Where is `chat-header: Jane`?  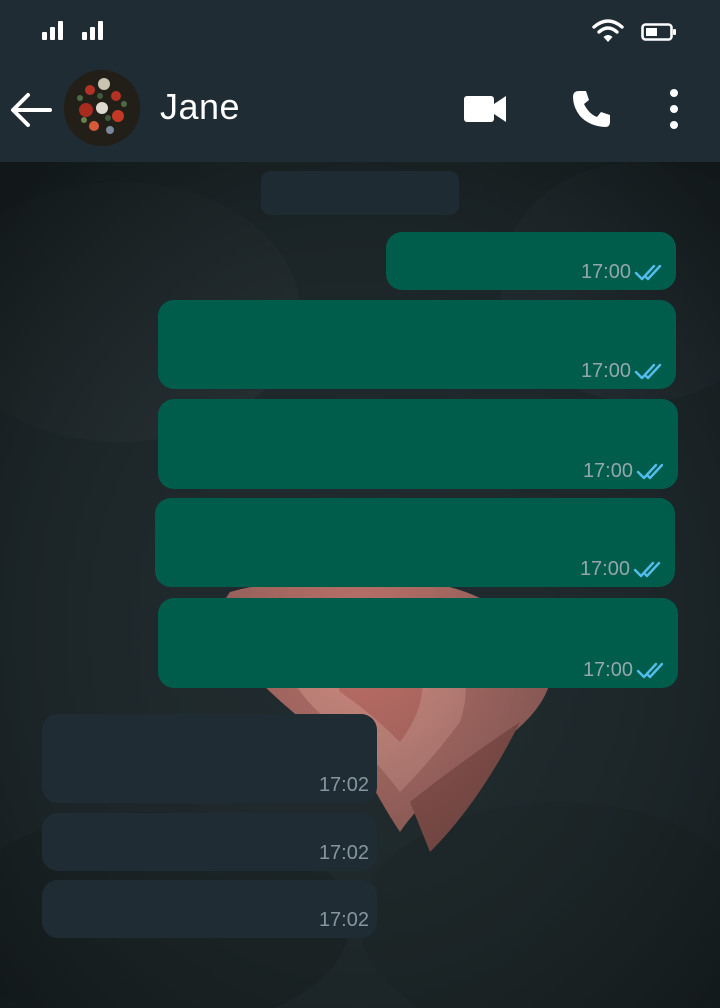 chat-header: Jane is located at coordinates (360, 112).